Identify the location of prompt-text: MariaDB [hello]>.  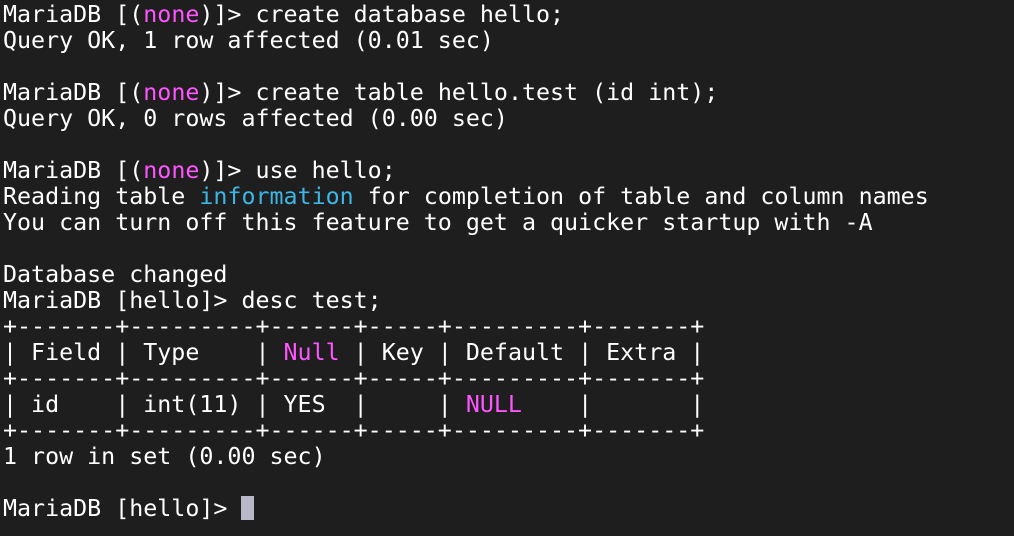
(122, 508).